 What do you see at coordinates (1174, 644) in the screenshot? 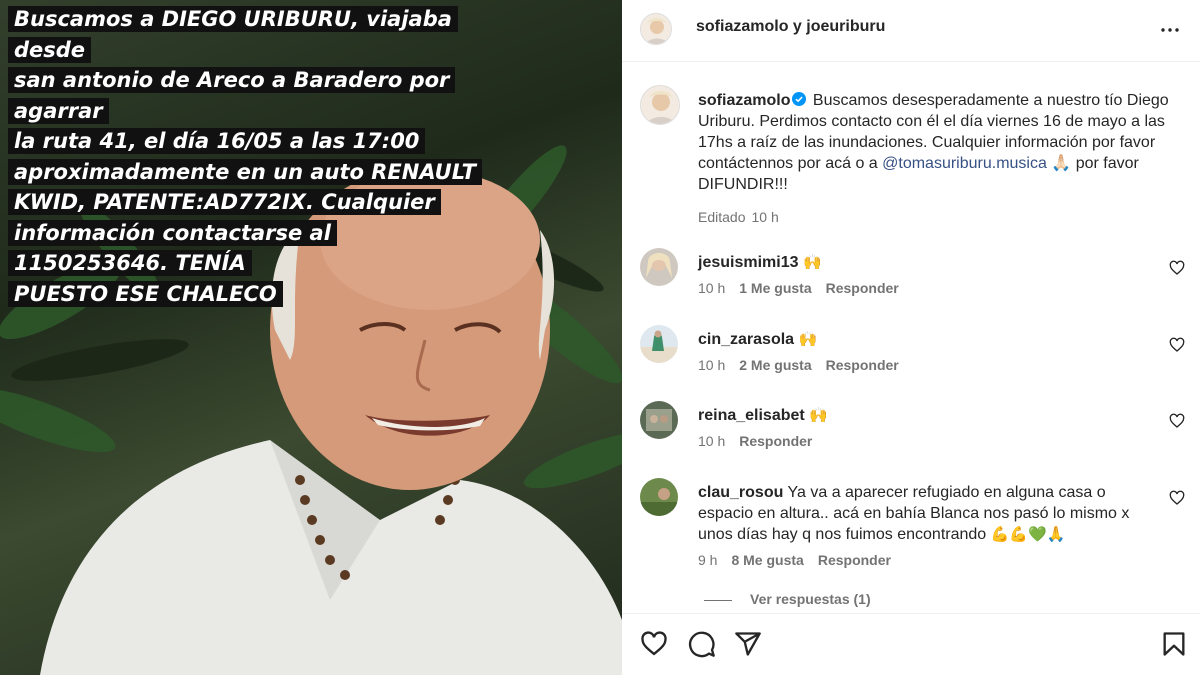
I see `save-bookmark-icon` at bounding box center [1174, 644].